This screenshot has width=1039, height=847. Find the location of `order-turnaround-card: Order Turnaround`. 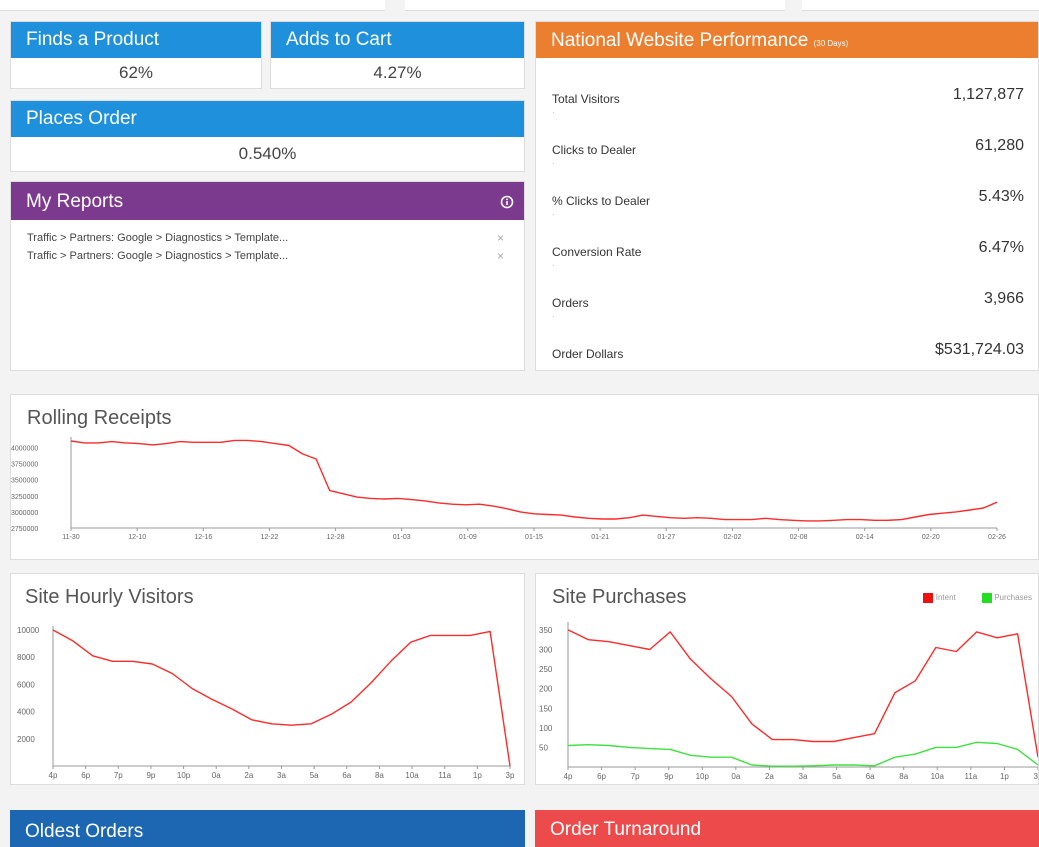

order-turnaround-card: Order Turnaround is located at coordinates (787, 828).